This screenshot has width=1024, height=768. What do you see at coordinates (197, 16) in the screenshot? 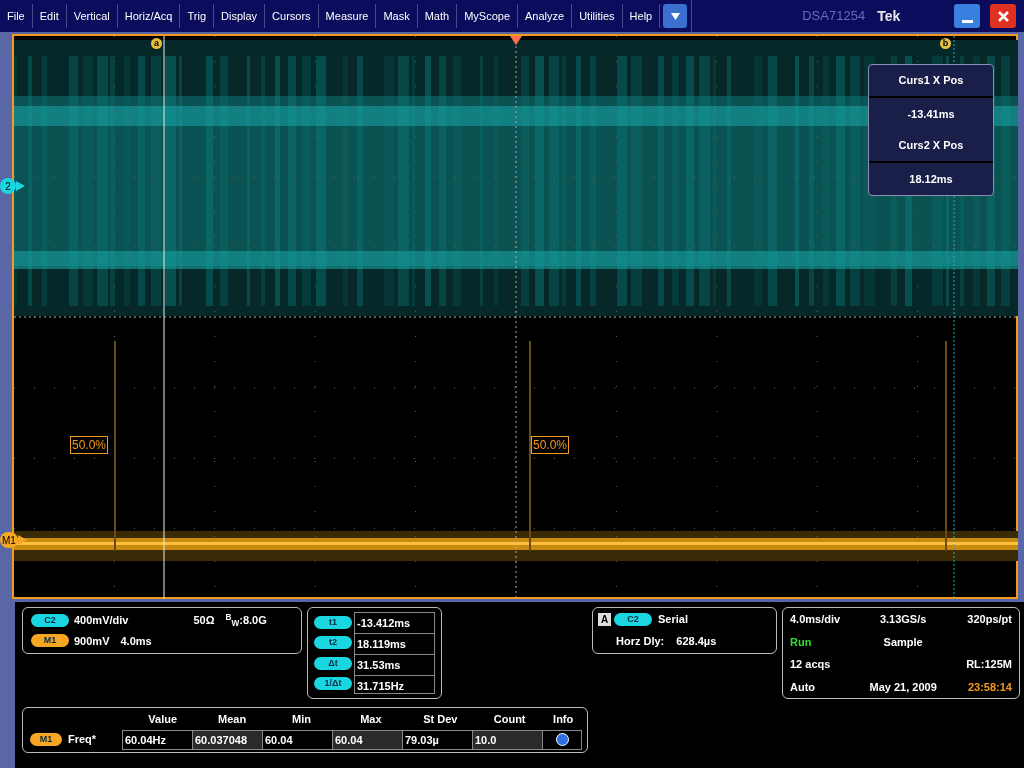
I see `menu-item: Trig` at bounding box center [197, 16].